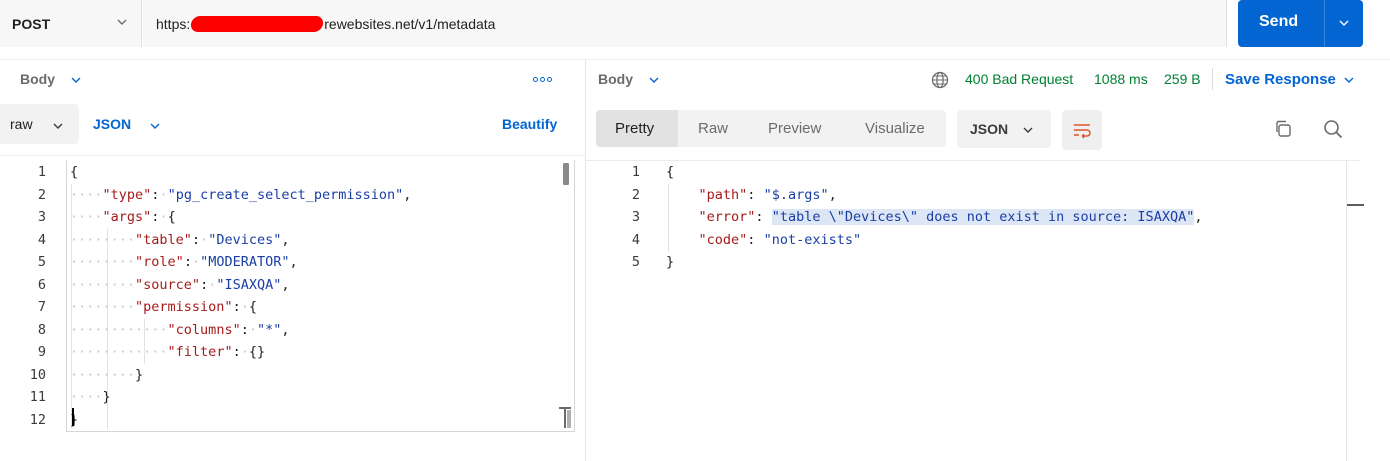 The image size is (1390, 461). I want to click on tab-pretty: Pretty, so click(637, 128).